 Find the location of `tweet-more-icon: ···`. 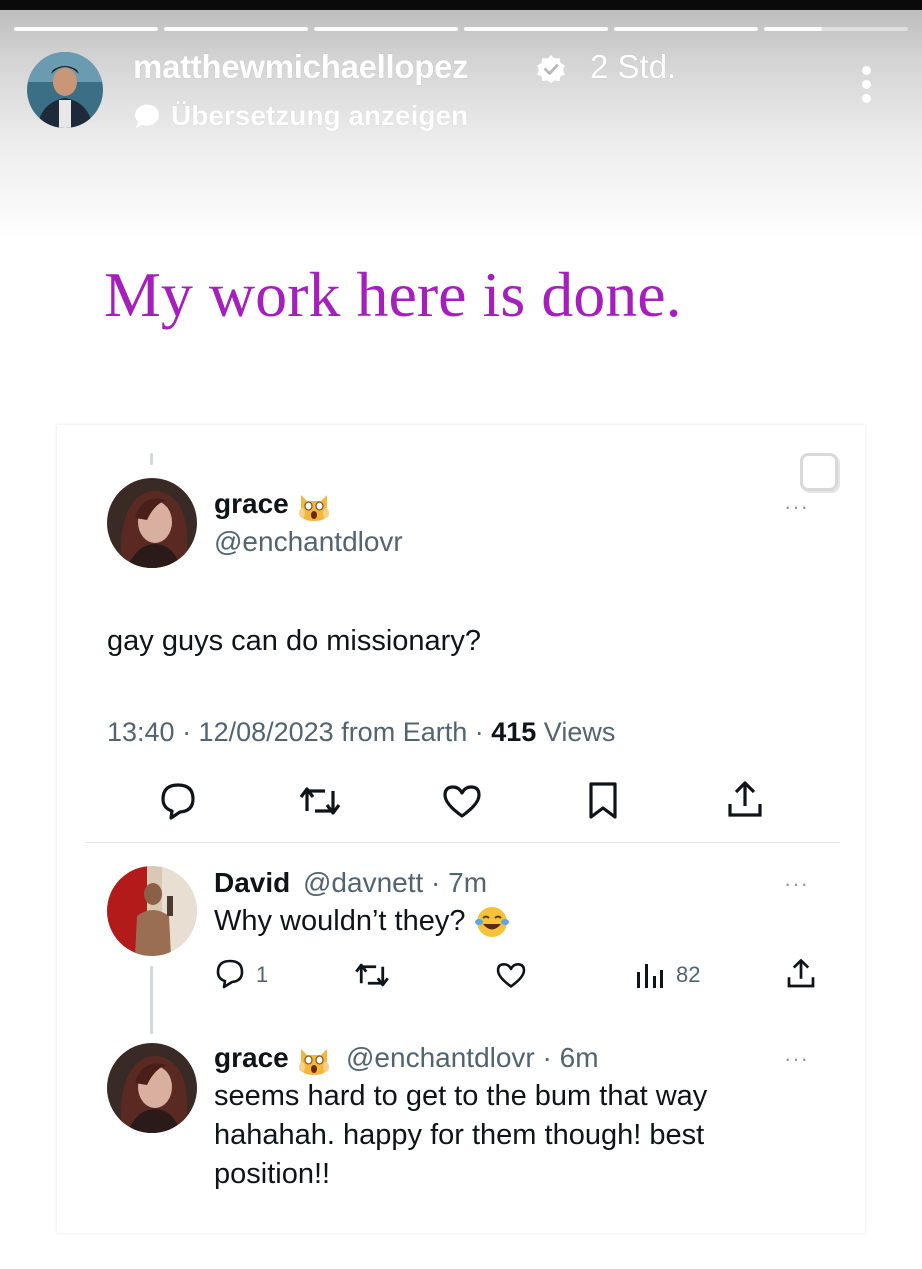

tweet-more-icon: ··· is located at coordinates (796, 507).